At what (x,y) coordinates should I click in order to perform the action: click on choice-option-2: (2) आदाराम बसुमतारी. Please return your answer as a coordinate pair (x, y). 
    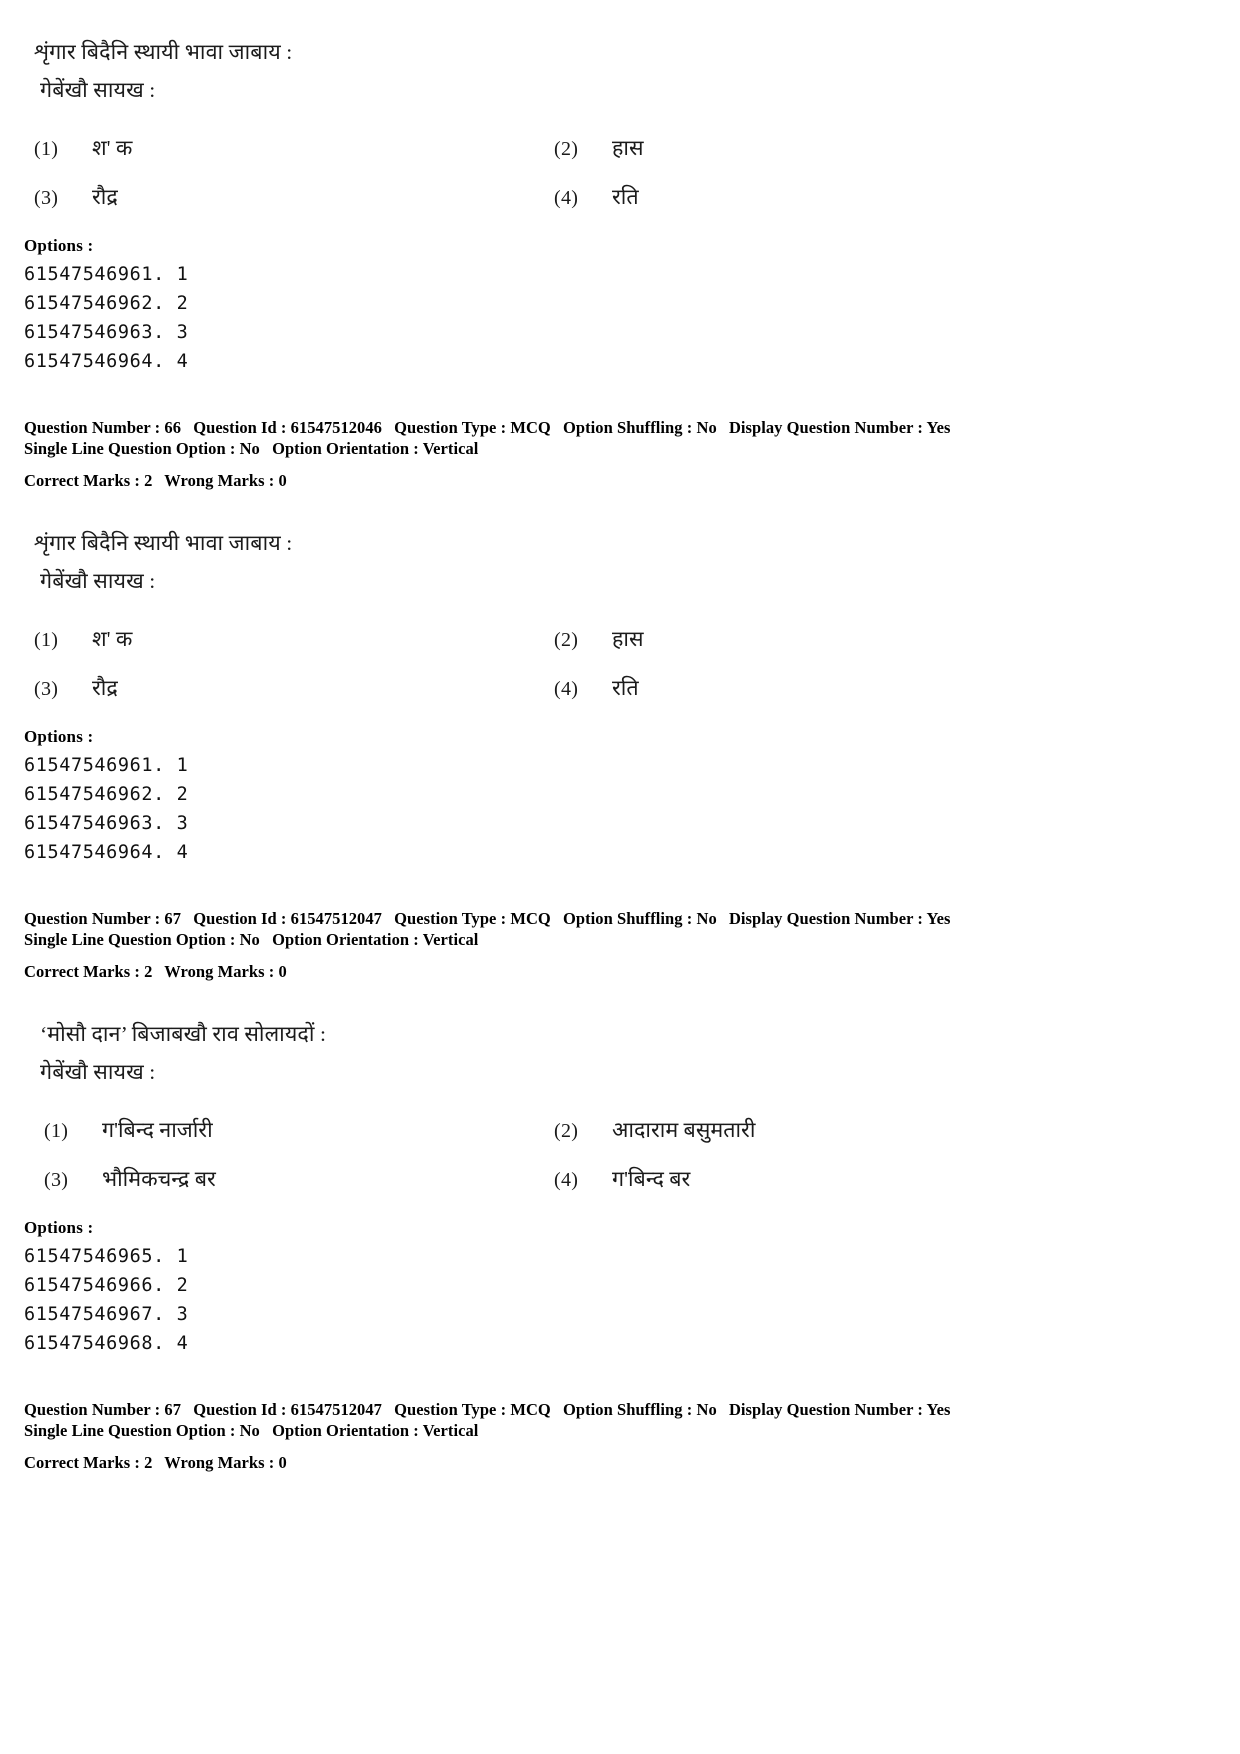
    Looking at the image, I should click on (799, 1130).